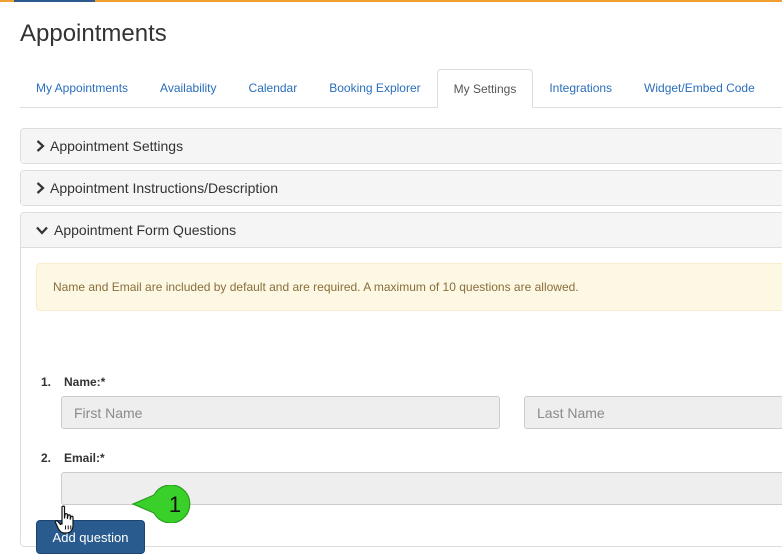 Image resolution: width=782 pixels, height=554 pixels. What do you see at coordinates (273, 88) in the screenshot?
I see `tab-calendar: Calendar` at bounding box center [273, 88].